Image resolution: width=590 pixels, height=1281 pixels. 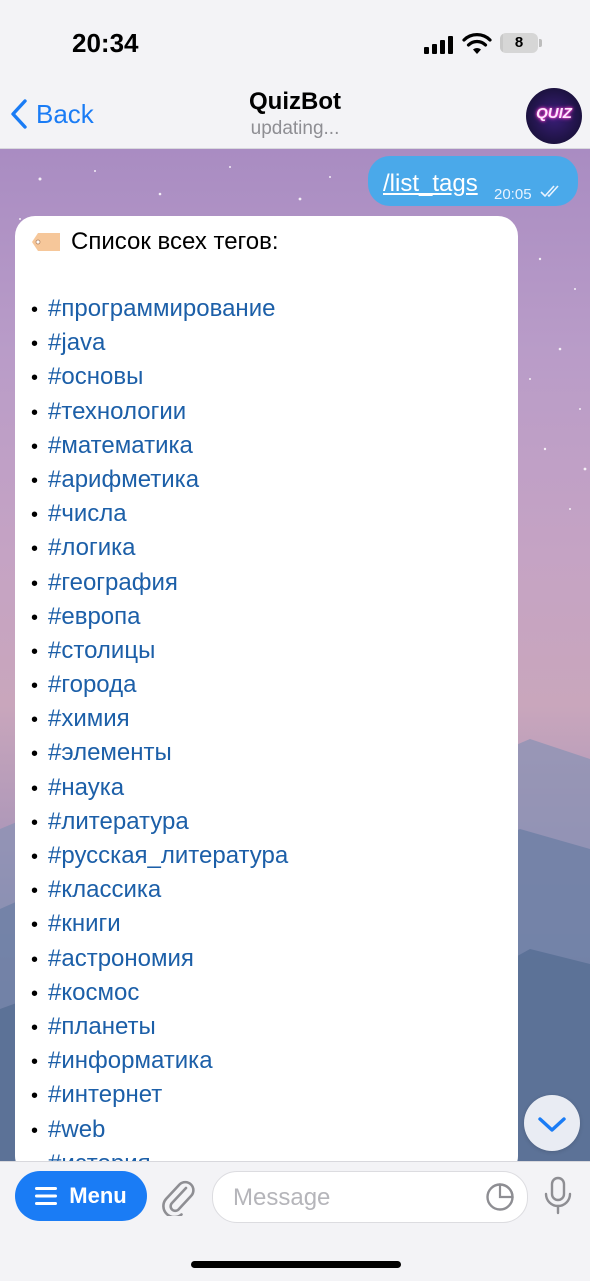 What do you see at coordinates (295, 42) in the screenshot?
I see `status-bar: 20:34 8` at bounding box center [295, 42].